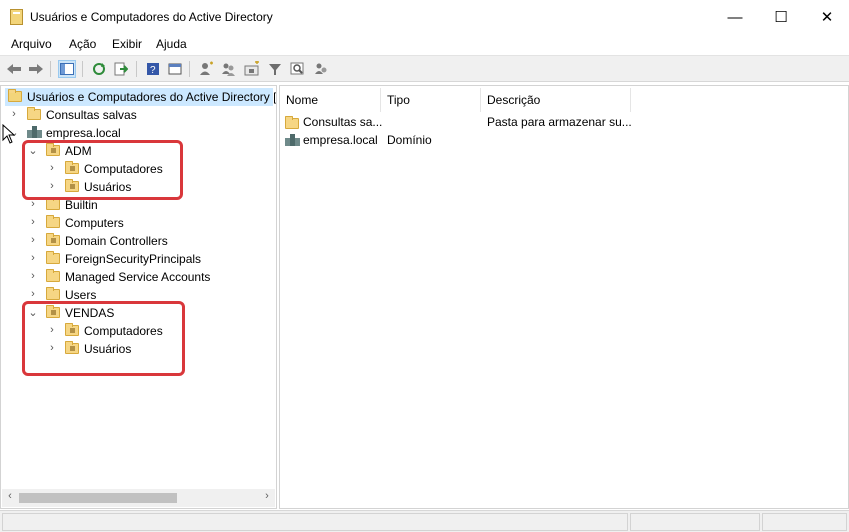  What do you see at coordinates (83, 133) in the screenshot?
I see `tree-item-label: empresa.local` at bounding box center [83, 133].